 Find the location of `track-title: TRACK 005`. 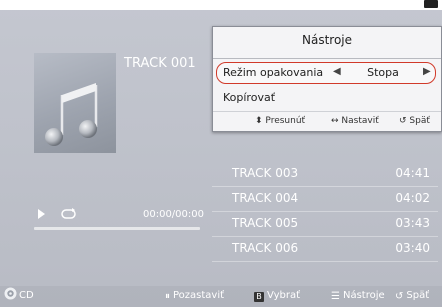

track-title: TRACK 005 is located at coordinates (265, 223).